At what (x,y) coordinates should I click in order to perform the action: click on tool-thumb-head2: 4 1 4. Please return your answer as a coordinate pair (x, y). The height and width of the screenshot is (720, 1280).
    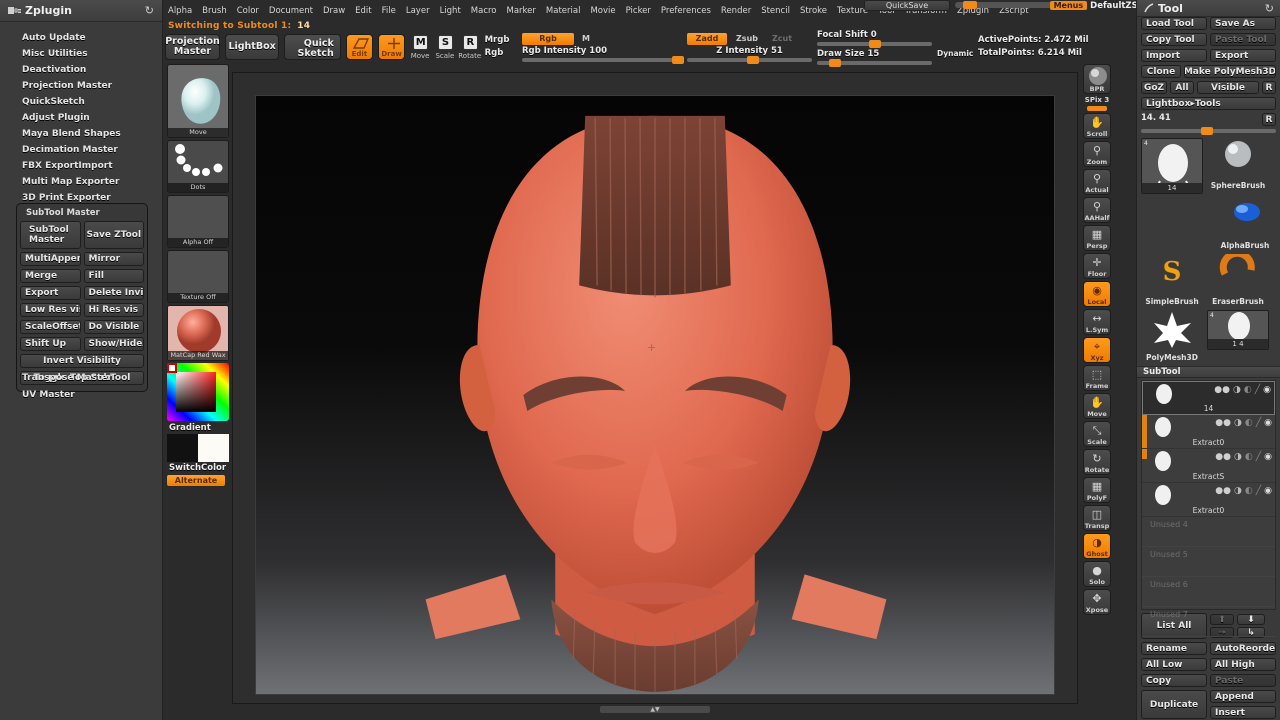
    Looking at the image, I should click on (1238, 330).